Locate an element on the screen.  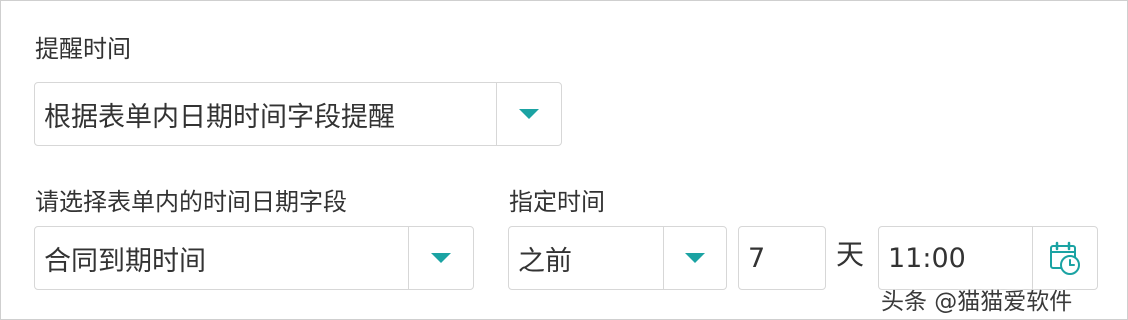
calendar-clock-icon is located at coordinates (1065, 258).